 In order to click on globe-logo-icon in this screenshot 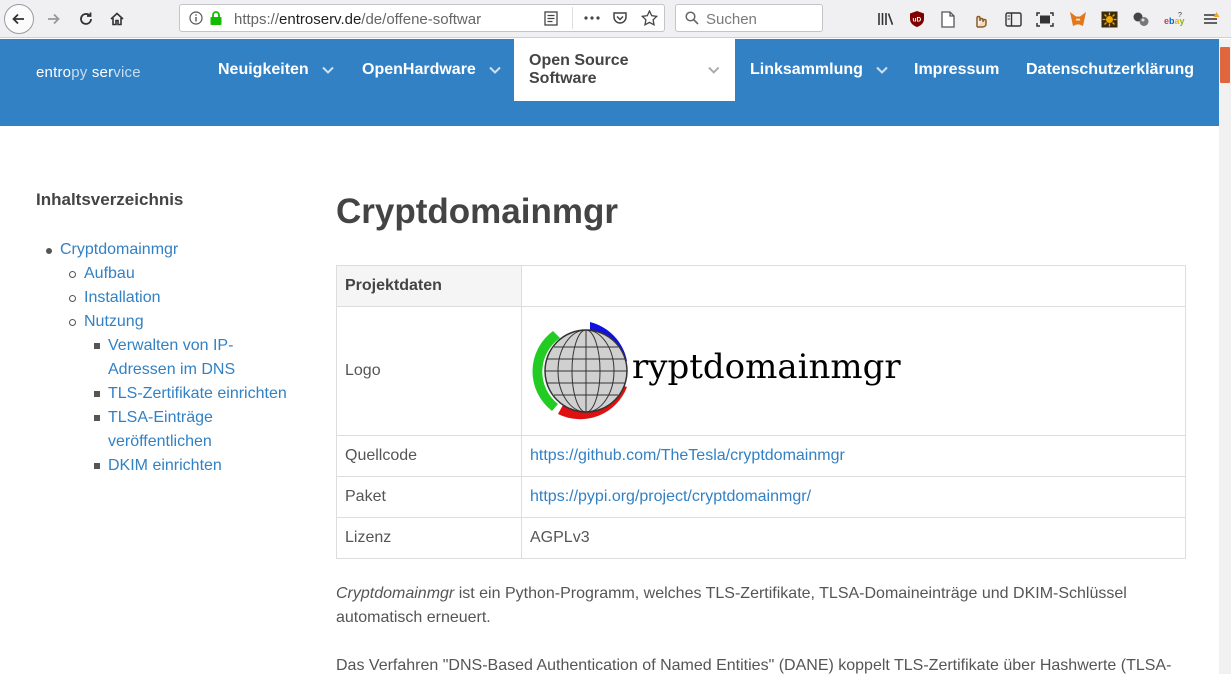, I will do `click(580, 371)`.